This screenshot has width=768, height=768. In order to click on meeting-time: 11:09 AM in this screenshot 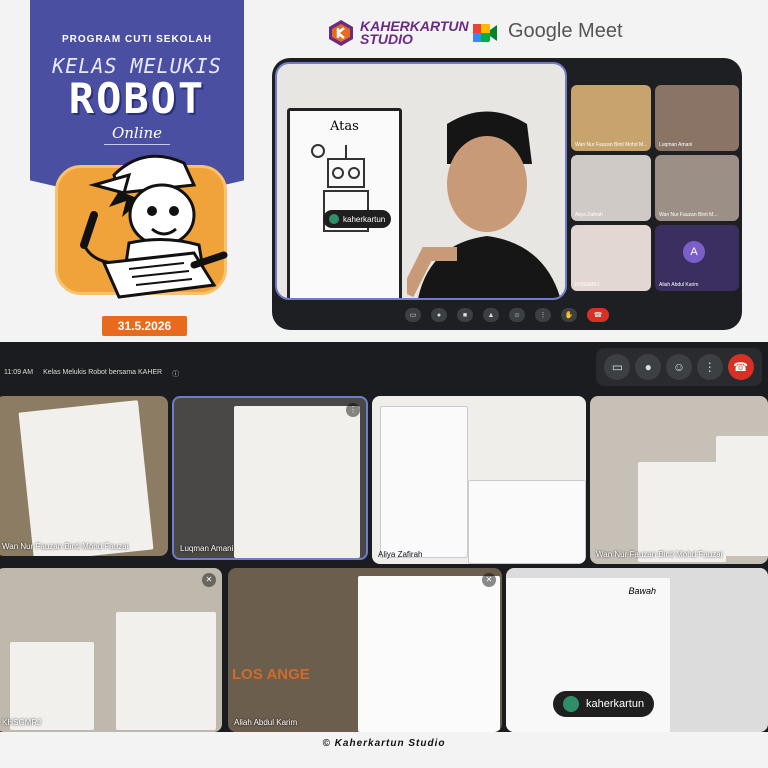, I will do `click(19, 372)`.